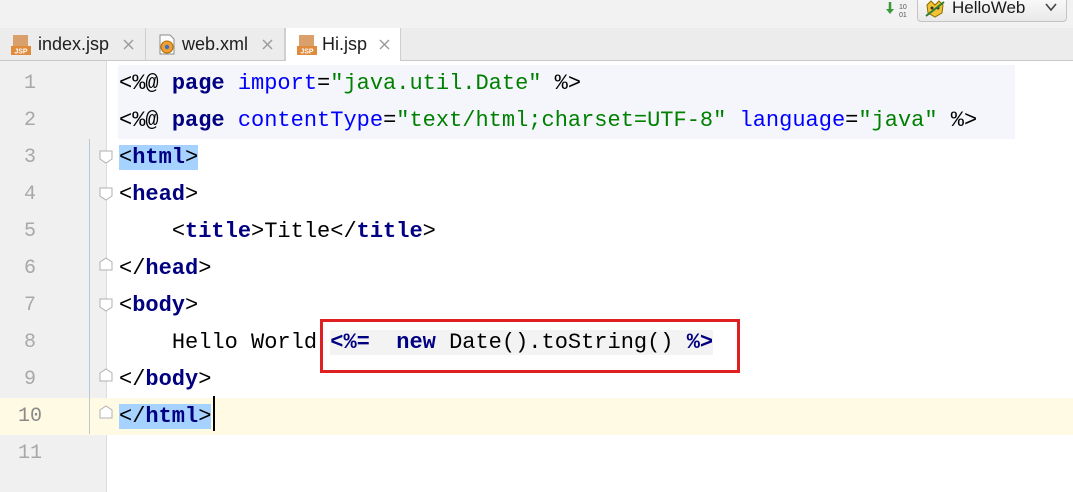 The height and width of the screenshot is (492, 1073). What do you see at coordinates (903, 15) in the screenshot?
I see `svg-text: 01` at bounding box center [903, 15].